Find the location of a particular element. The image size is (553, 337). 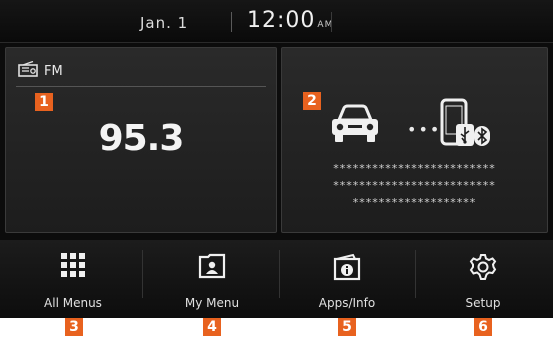

all-menus-button: All Menus is located at coordinates (73, 279).